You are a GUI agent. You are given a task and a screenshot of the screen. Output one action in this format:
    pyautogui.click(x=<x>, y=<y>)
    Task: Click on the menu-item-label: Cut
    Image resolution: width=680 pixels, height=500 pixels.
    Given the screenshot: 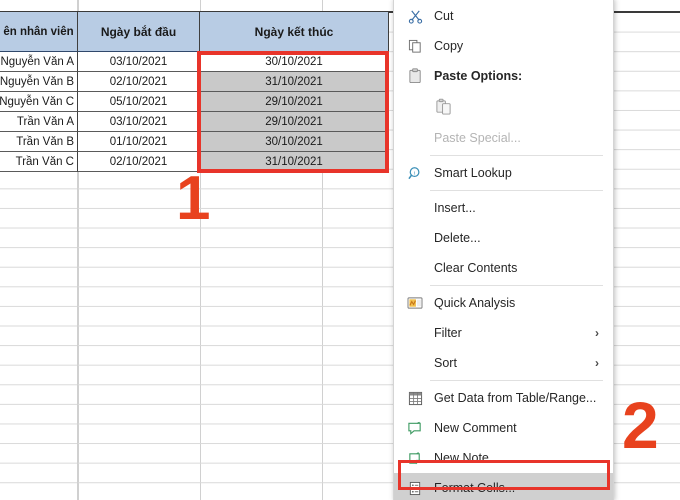 What is the action you would take?
    pyautogui.click(x=444, y=16)
    